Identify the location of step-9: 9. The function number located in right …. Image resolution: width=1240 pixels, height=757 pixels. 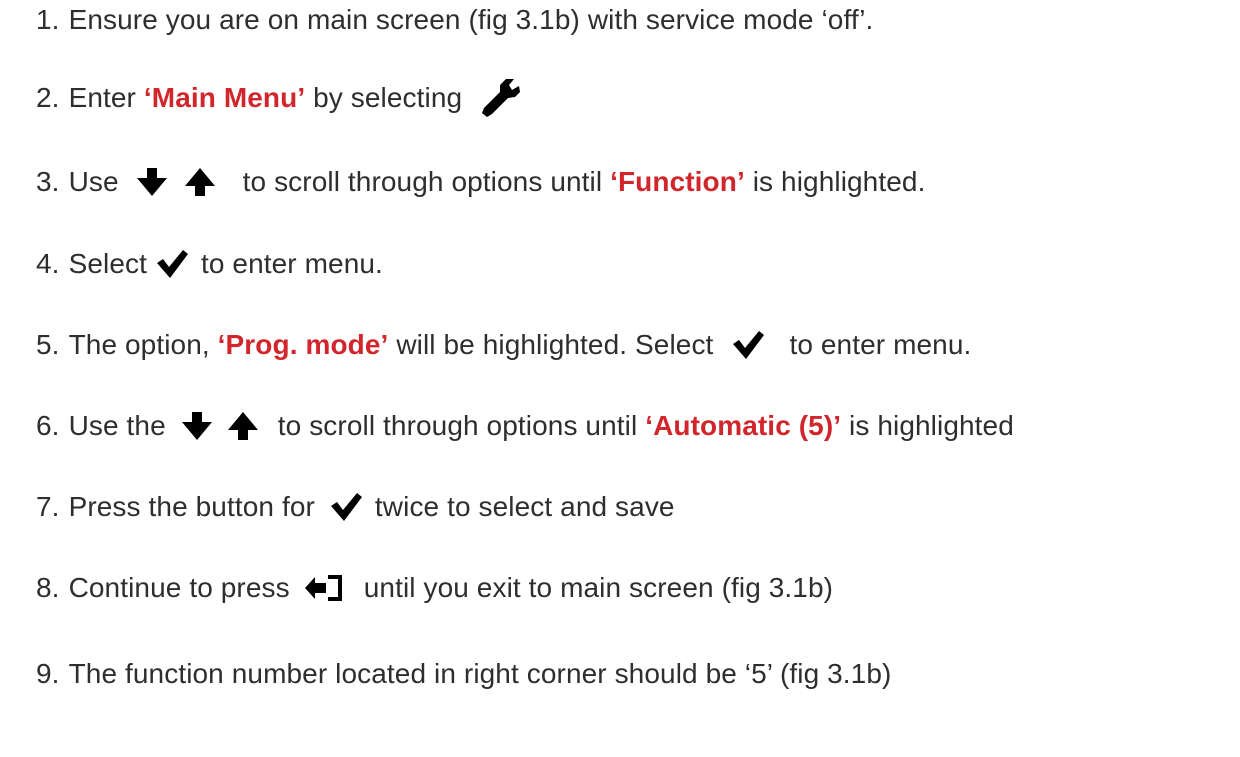
(463, 674).